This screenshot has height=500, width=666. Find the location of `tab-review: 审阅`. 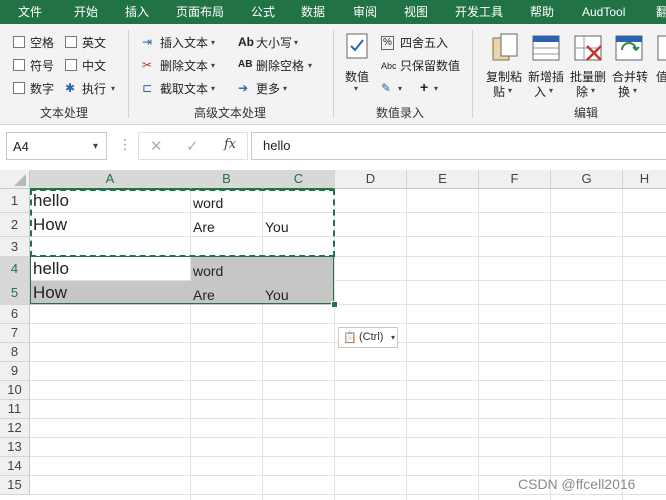

tab-review: 审阅 is located at coordinates (365, 12).